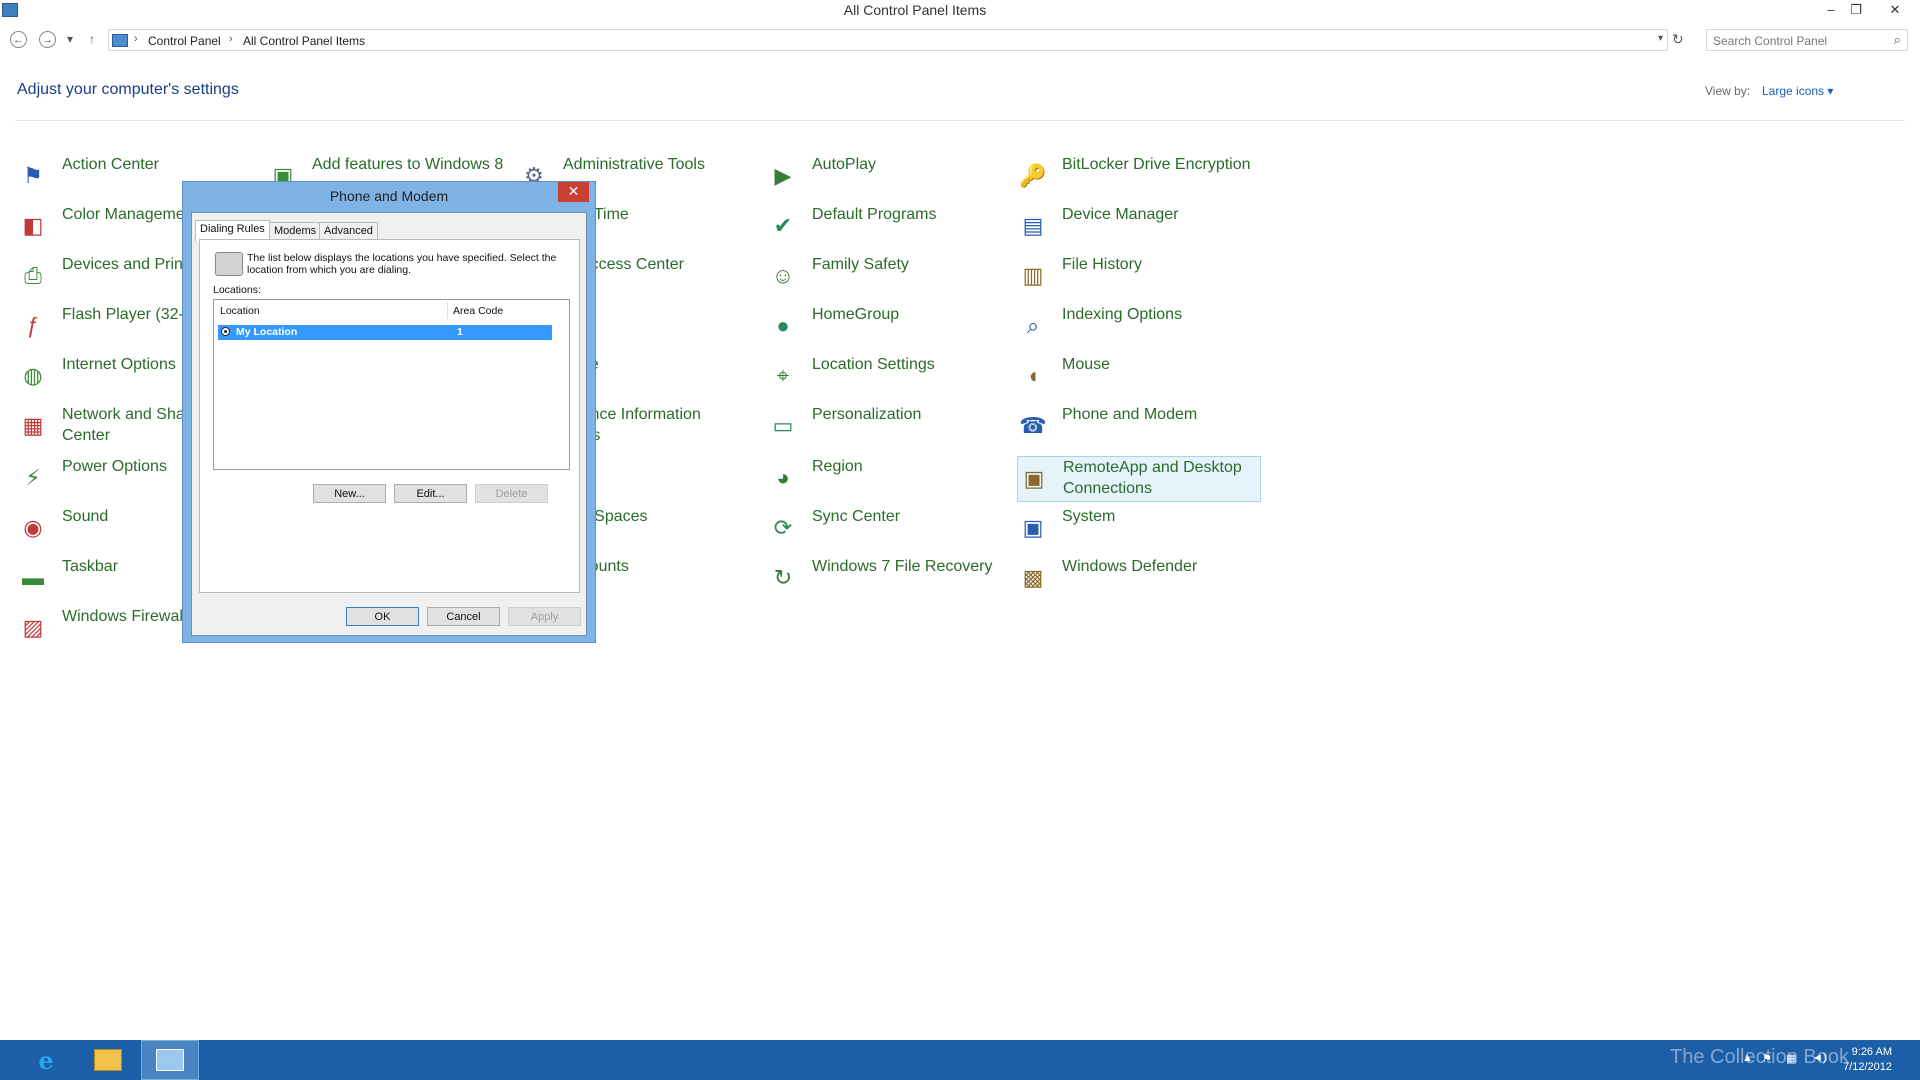 The image size is (1920, 1080). What do you see at coordinates (1138, 528) in the screenshot?
I see `control-panel-item: ▣ System` at bounding box center [1138, 528].